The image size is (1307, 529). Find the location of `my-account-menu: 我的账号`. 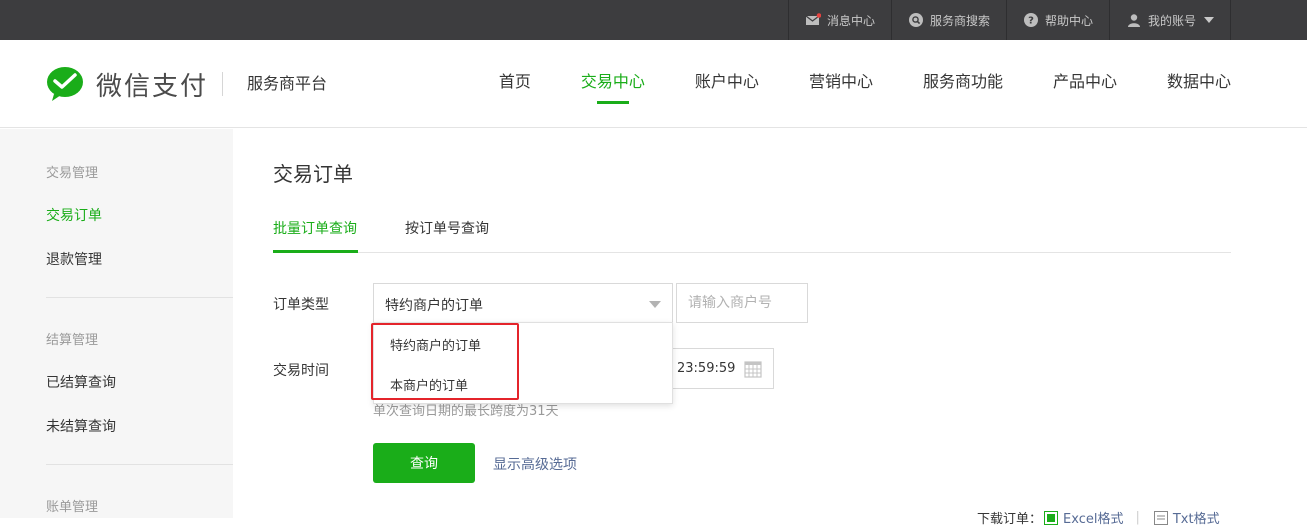

my-account-menu: 我的账号 is located at coordinates (1169, 20).